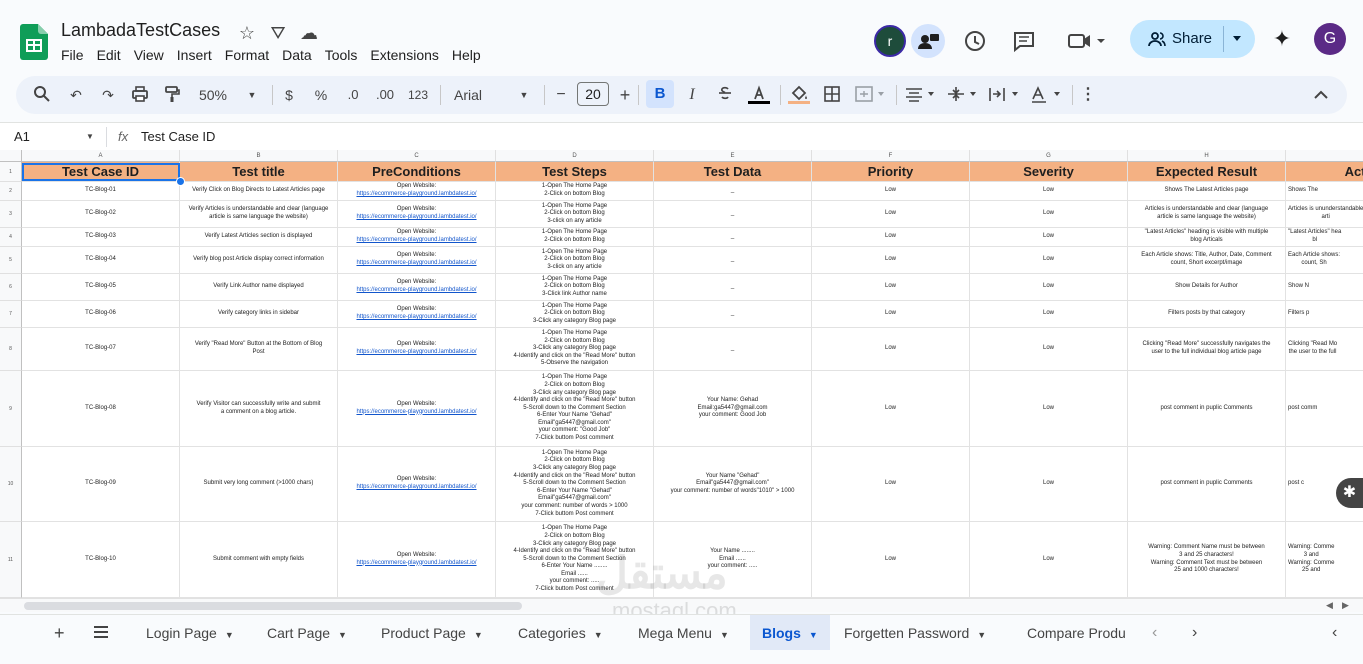 This screenshot has width=1363, height=664. I want to click on version-history-icon, so click(975, 41).